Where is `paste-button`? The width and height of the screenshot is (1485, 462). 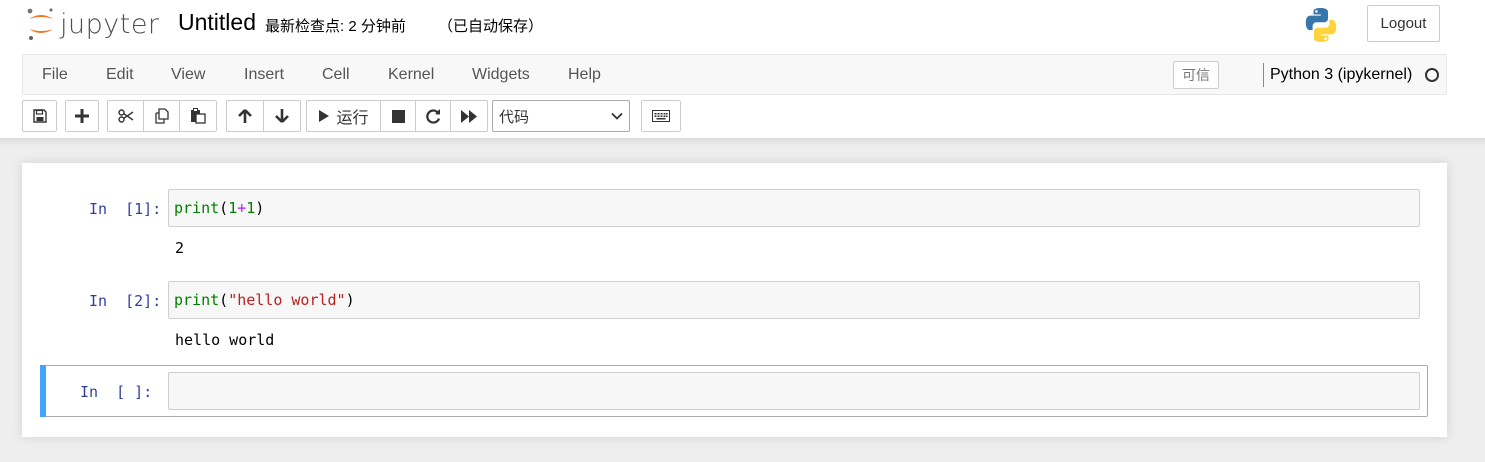
paste-button is located at coordinates (198, 116).